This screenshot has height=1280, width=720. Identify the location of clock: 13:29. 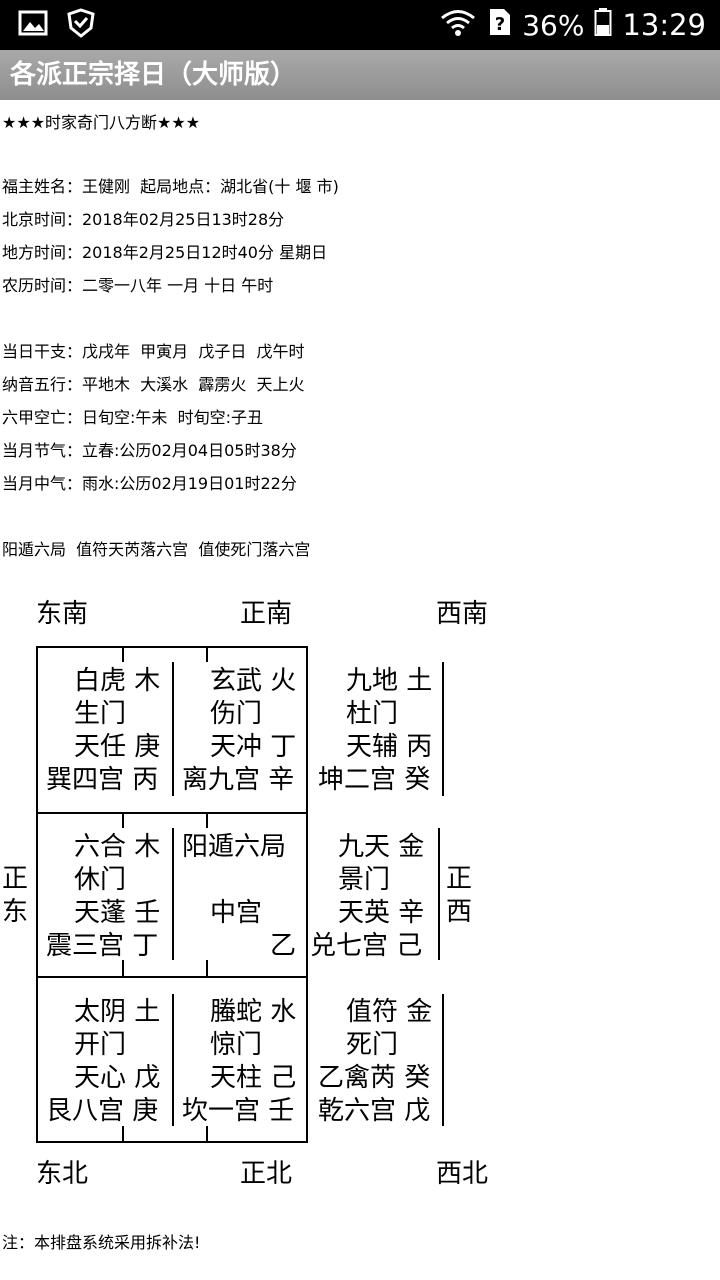
(664, 25).